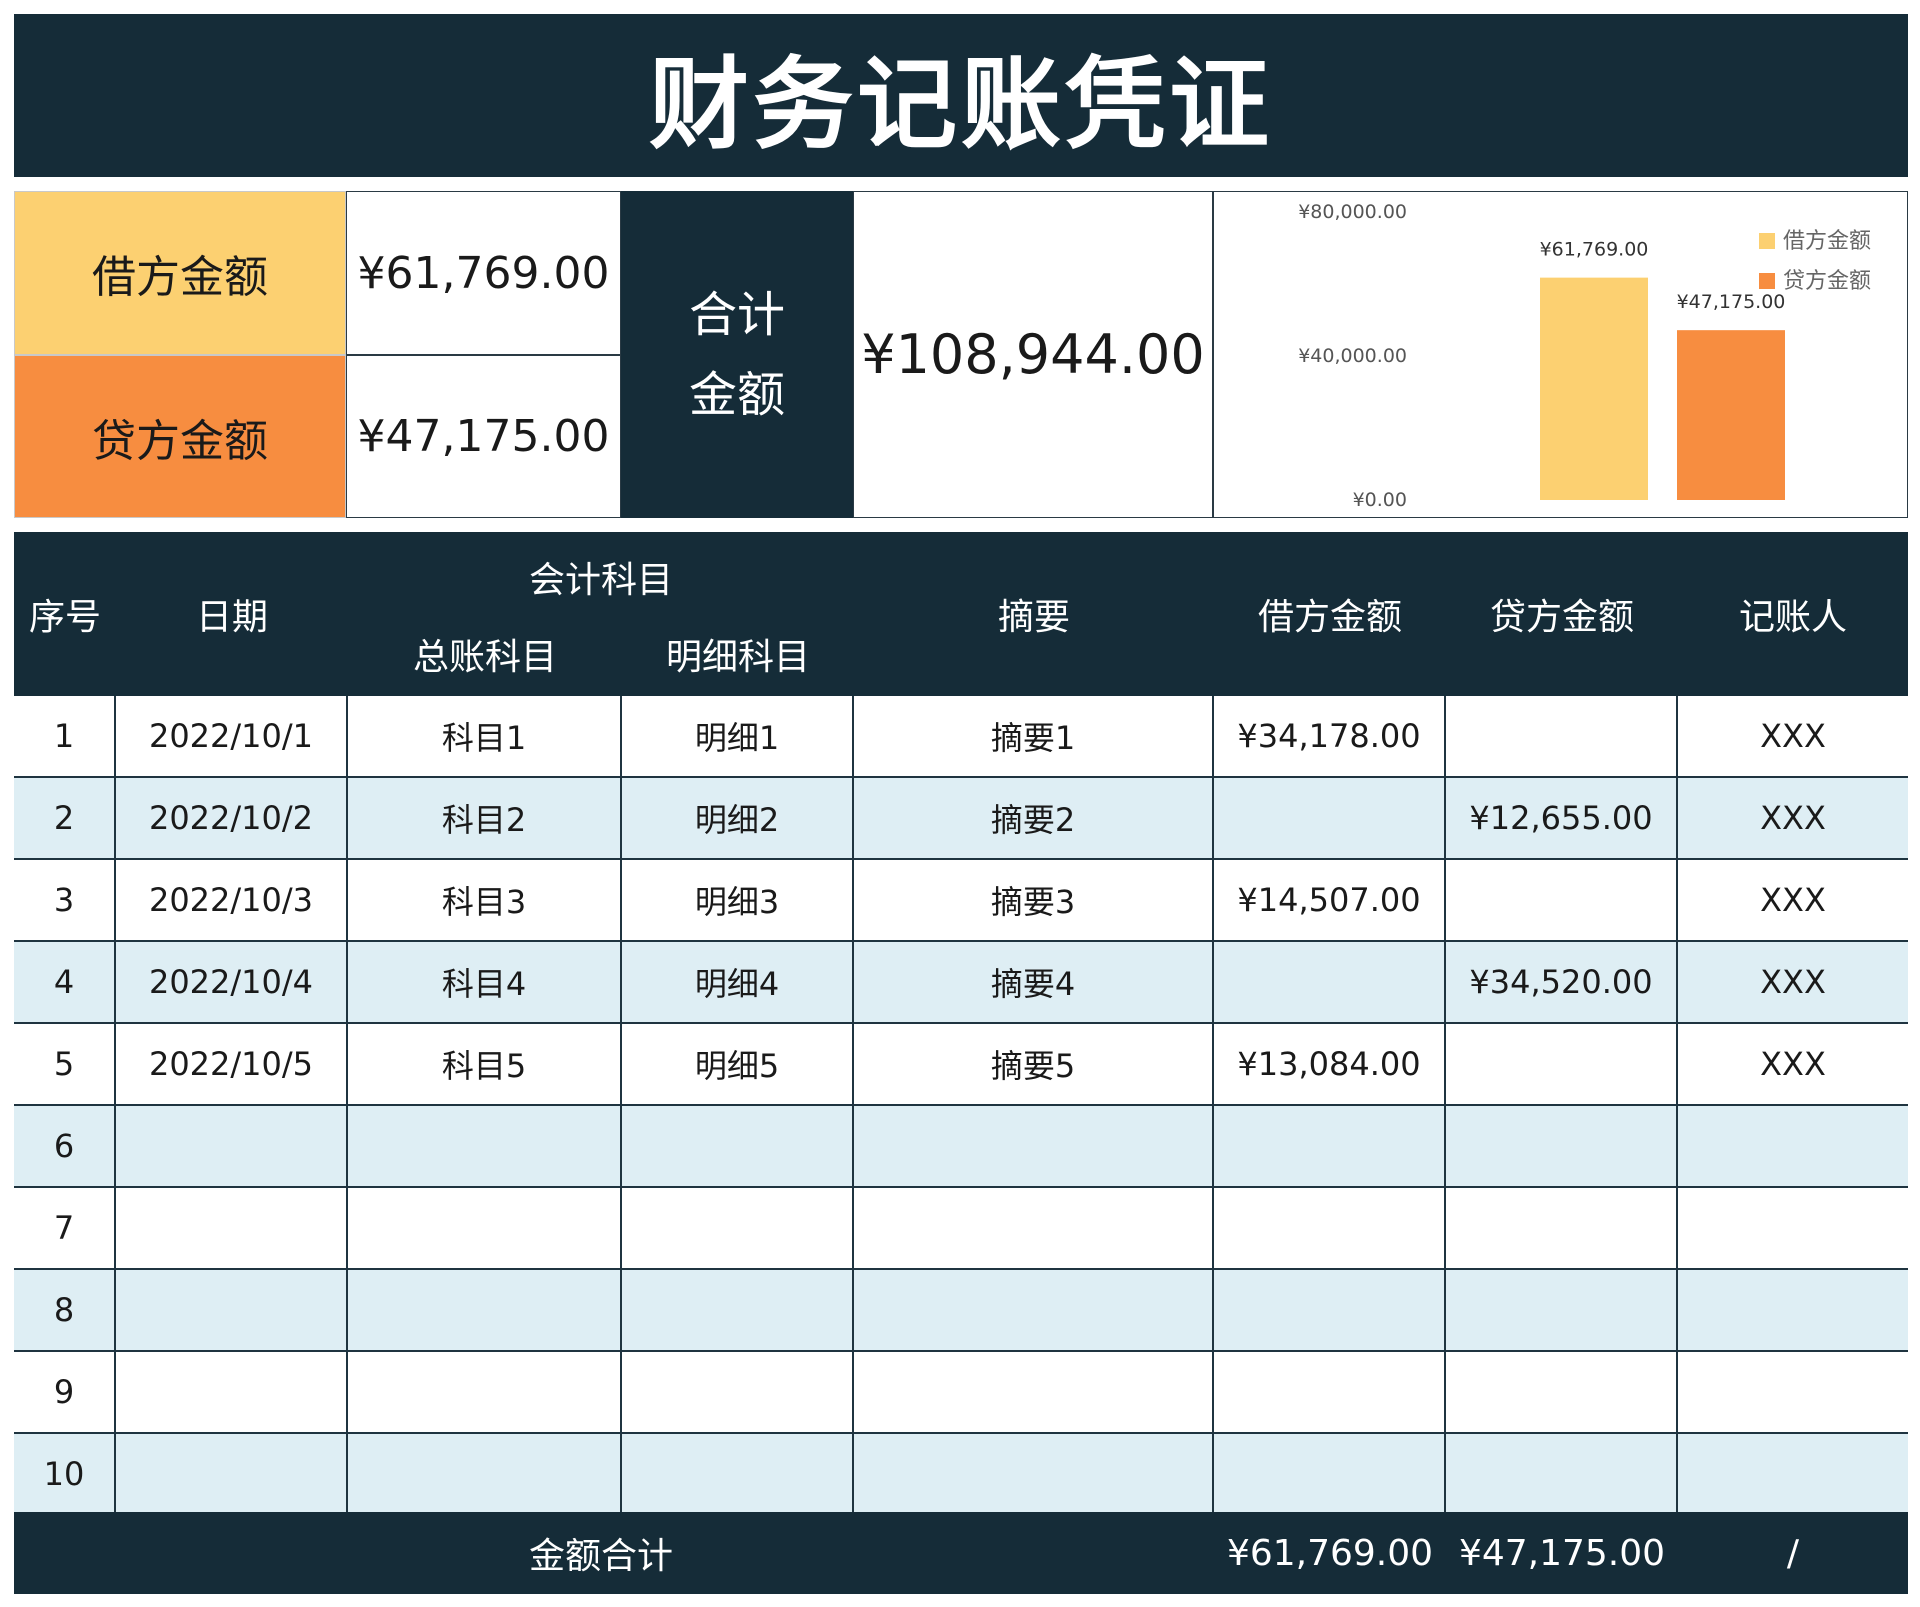 Image resolution: width=1920 pixels, height=1607 pixels. What do you see at coordinates (1767, 281) in the screenshot?
I see `legend-swatch` at bounding box center [1767, 281].